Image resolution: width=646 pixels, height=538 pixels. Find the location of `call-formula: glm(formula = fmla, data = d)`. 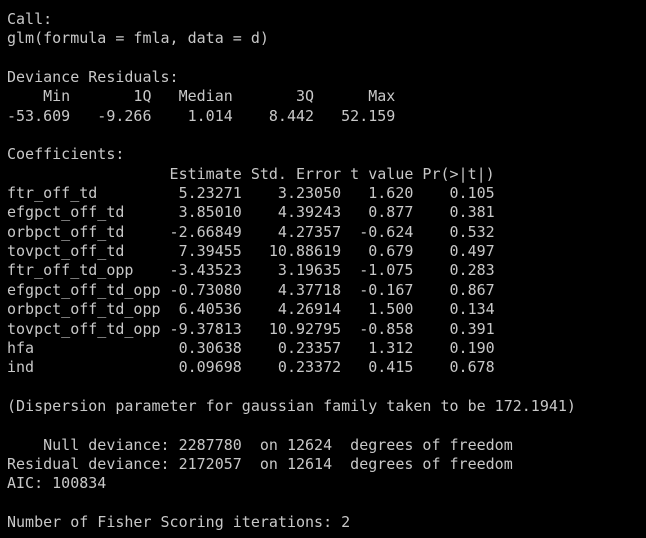

call-formula: glm(formula = fmla, data = d) is located at coordinates (138, 38).